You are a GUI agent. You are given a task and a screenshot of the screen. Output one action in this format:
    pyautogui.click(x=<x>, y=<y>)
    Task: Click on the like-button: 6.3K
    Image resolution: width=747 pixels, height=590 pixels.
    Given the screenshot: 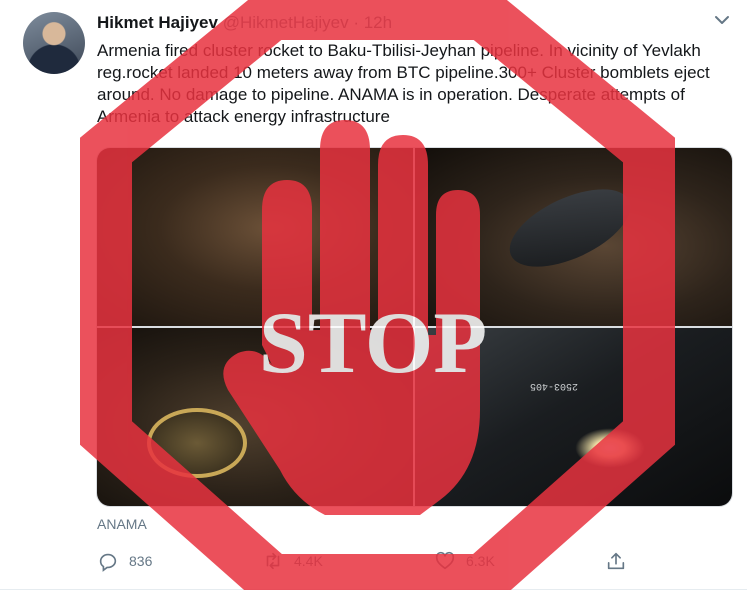 What is the action you would take?
    pyautogui.click(x=464, y=561)
    